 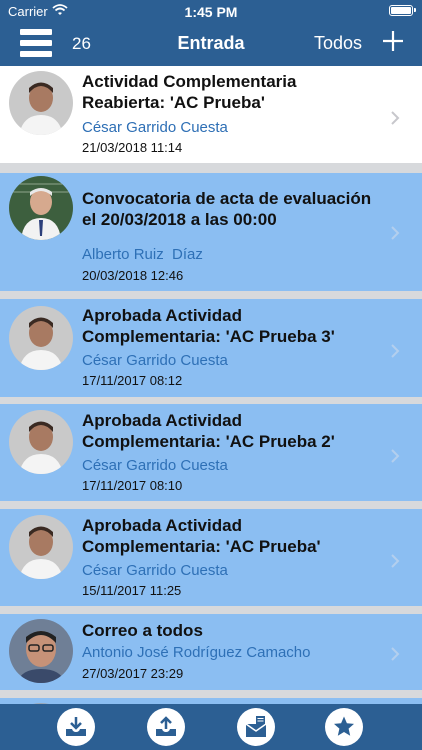 What do you see at coordinates (338, 43) in the screenshot?
I see `filter-button: Todos` at bounding box center [338, 43].